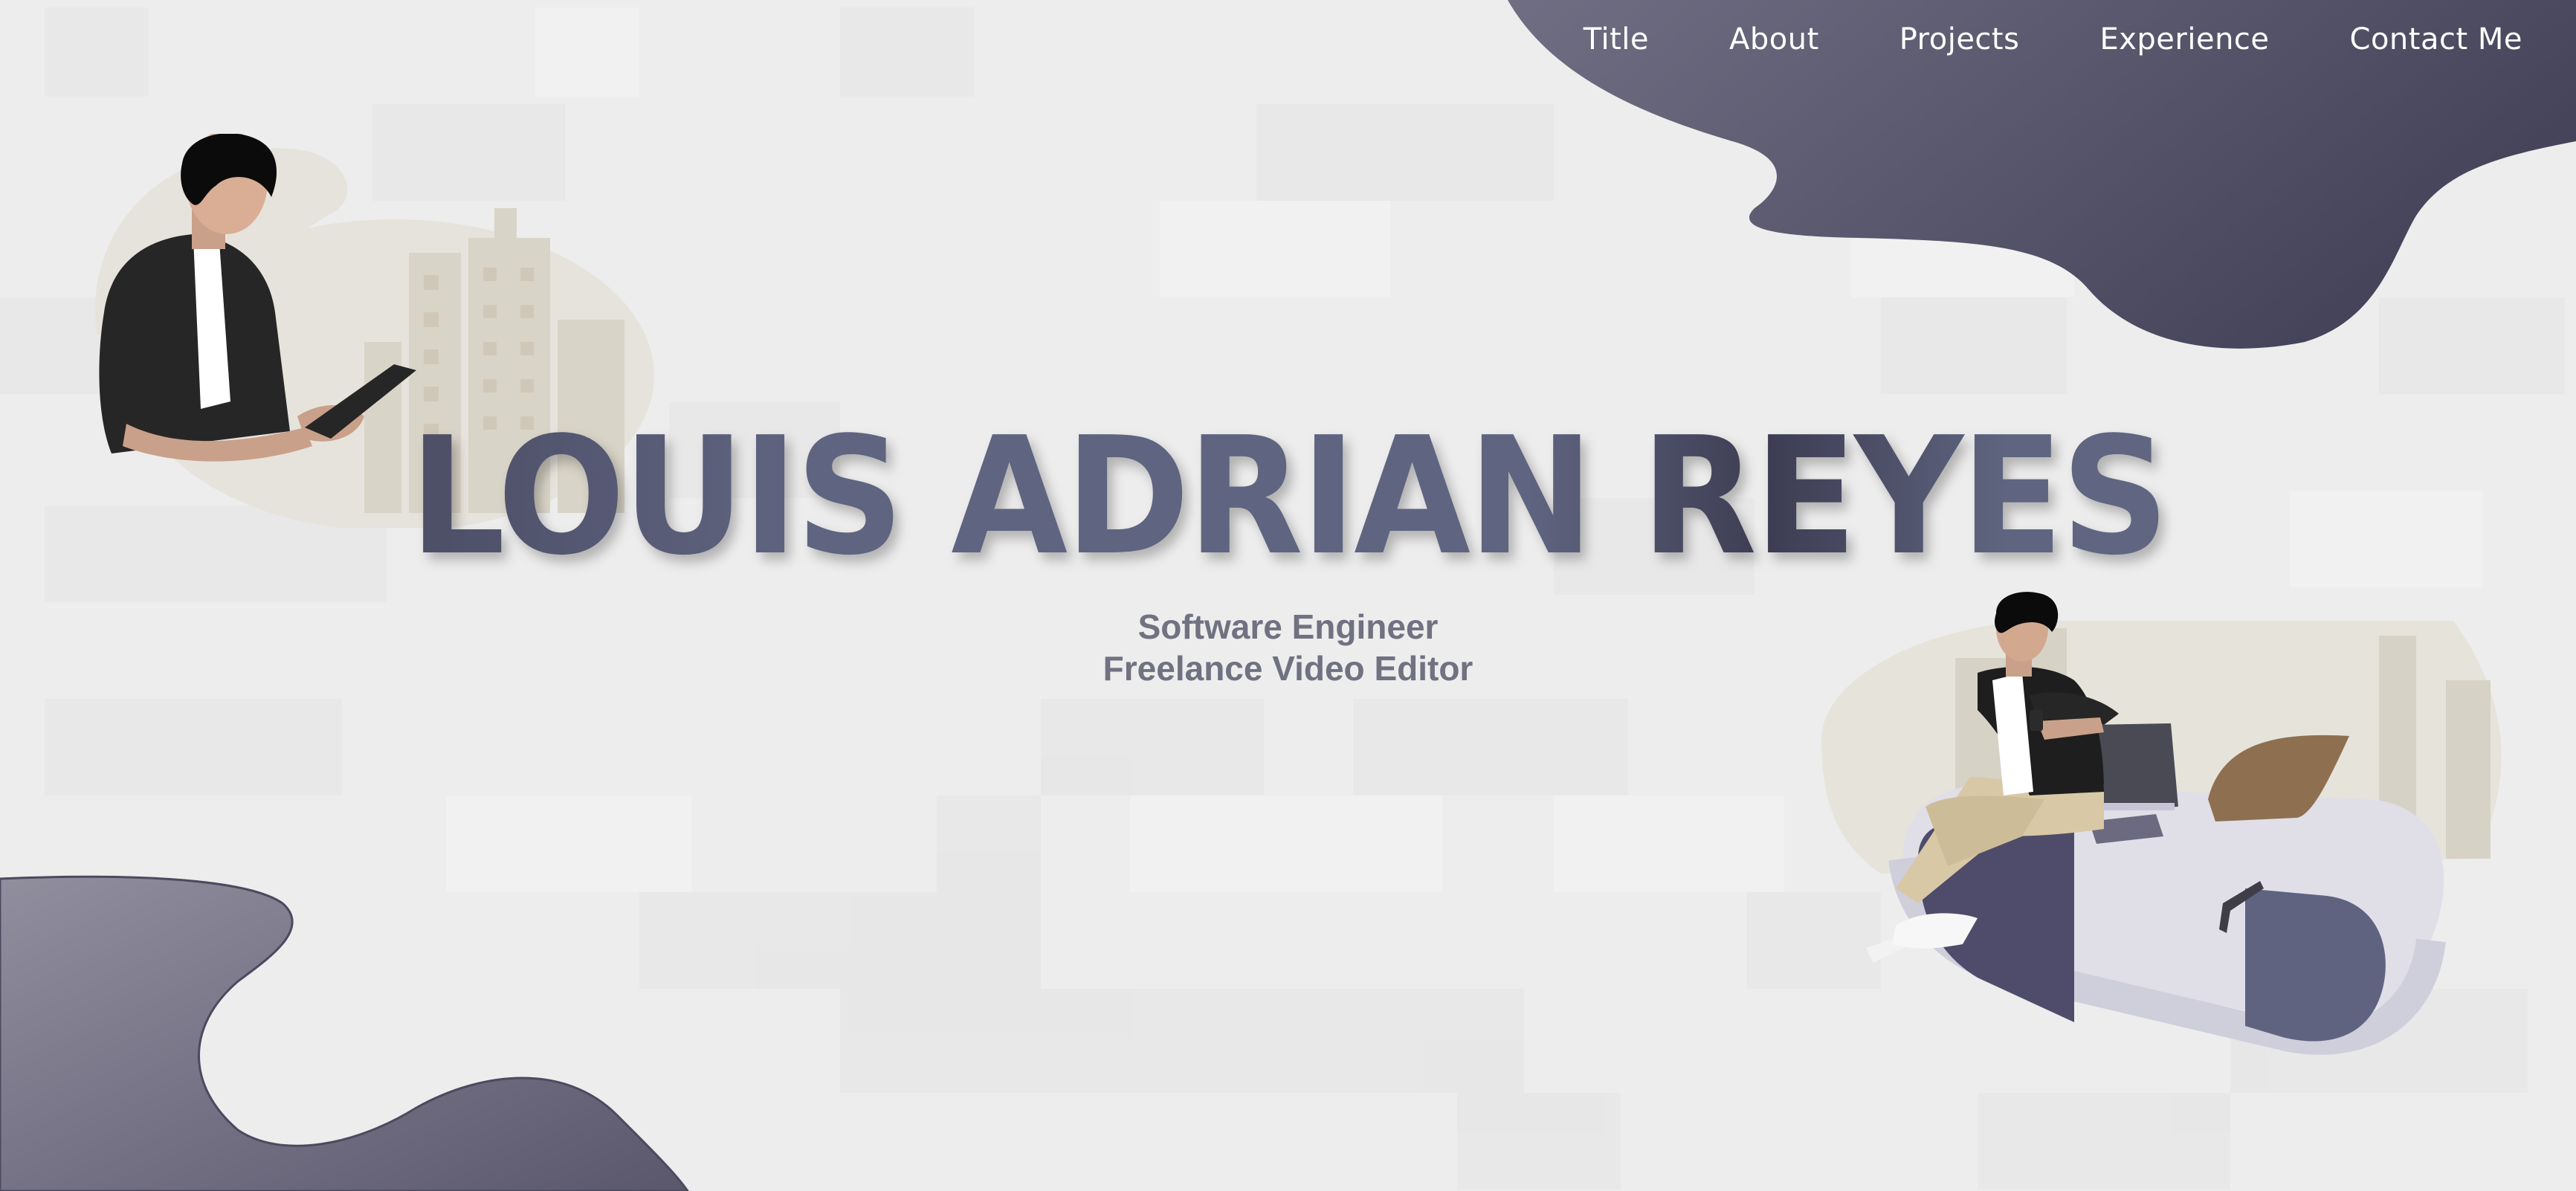 The height and width of the screenshot is (1191, 2576). Describe the element at coordinates (2436, 39) in the screenshot. I see `nav-contact-me: Contact Me` at that location.